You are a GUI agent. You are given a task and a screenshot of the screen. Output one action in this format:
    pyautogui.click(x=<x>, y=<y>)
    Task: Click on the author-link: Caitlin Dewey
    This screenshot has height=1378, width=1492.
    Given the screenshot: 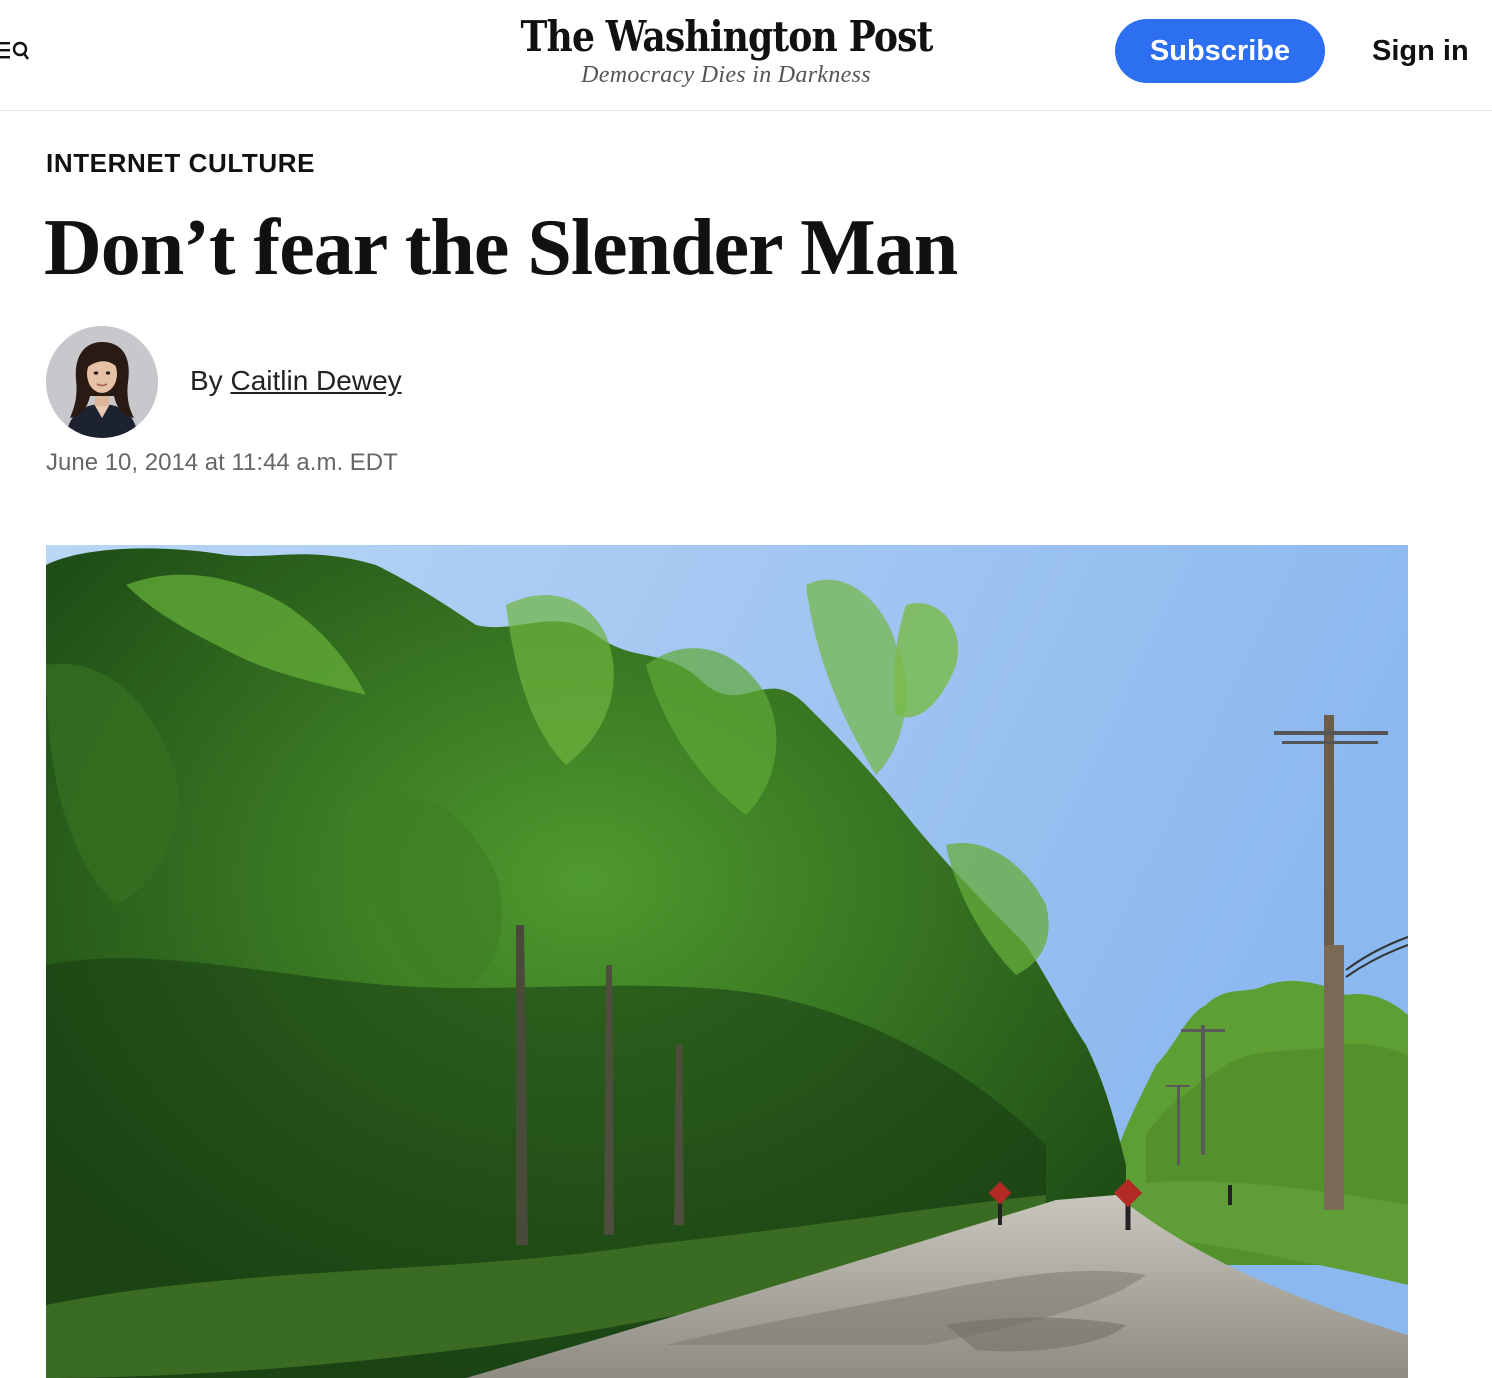 What is the action you would take?
    pyautogui.click(x=315, y=380)
    